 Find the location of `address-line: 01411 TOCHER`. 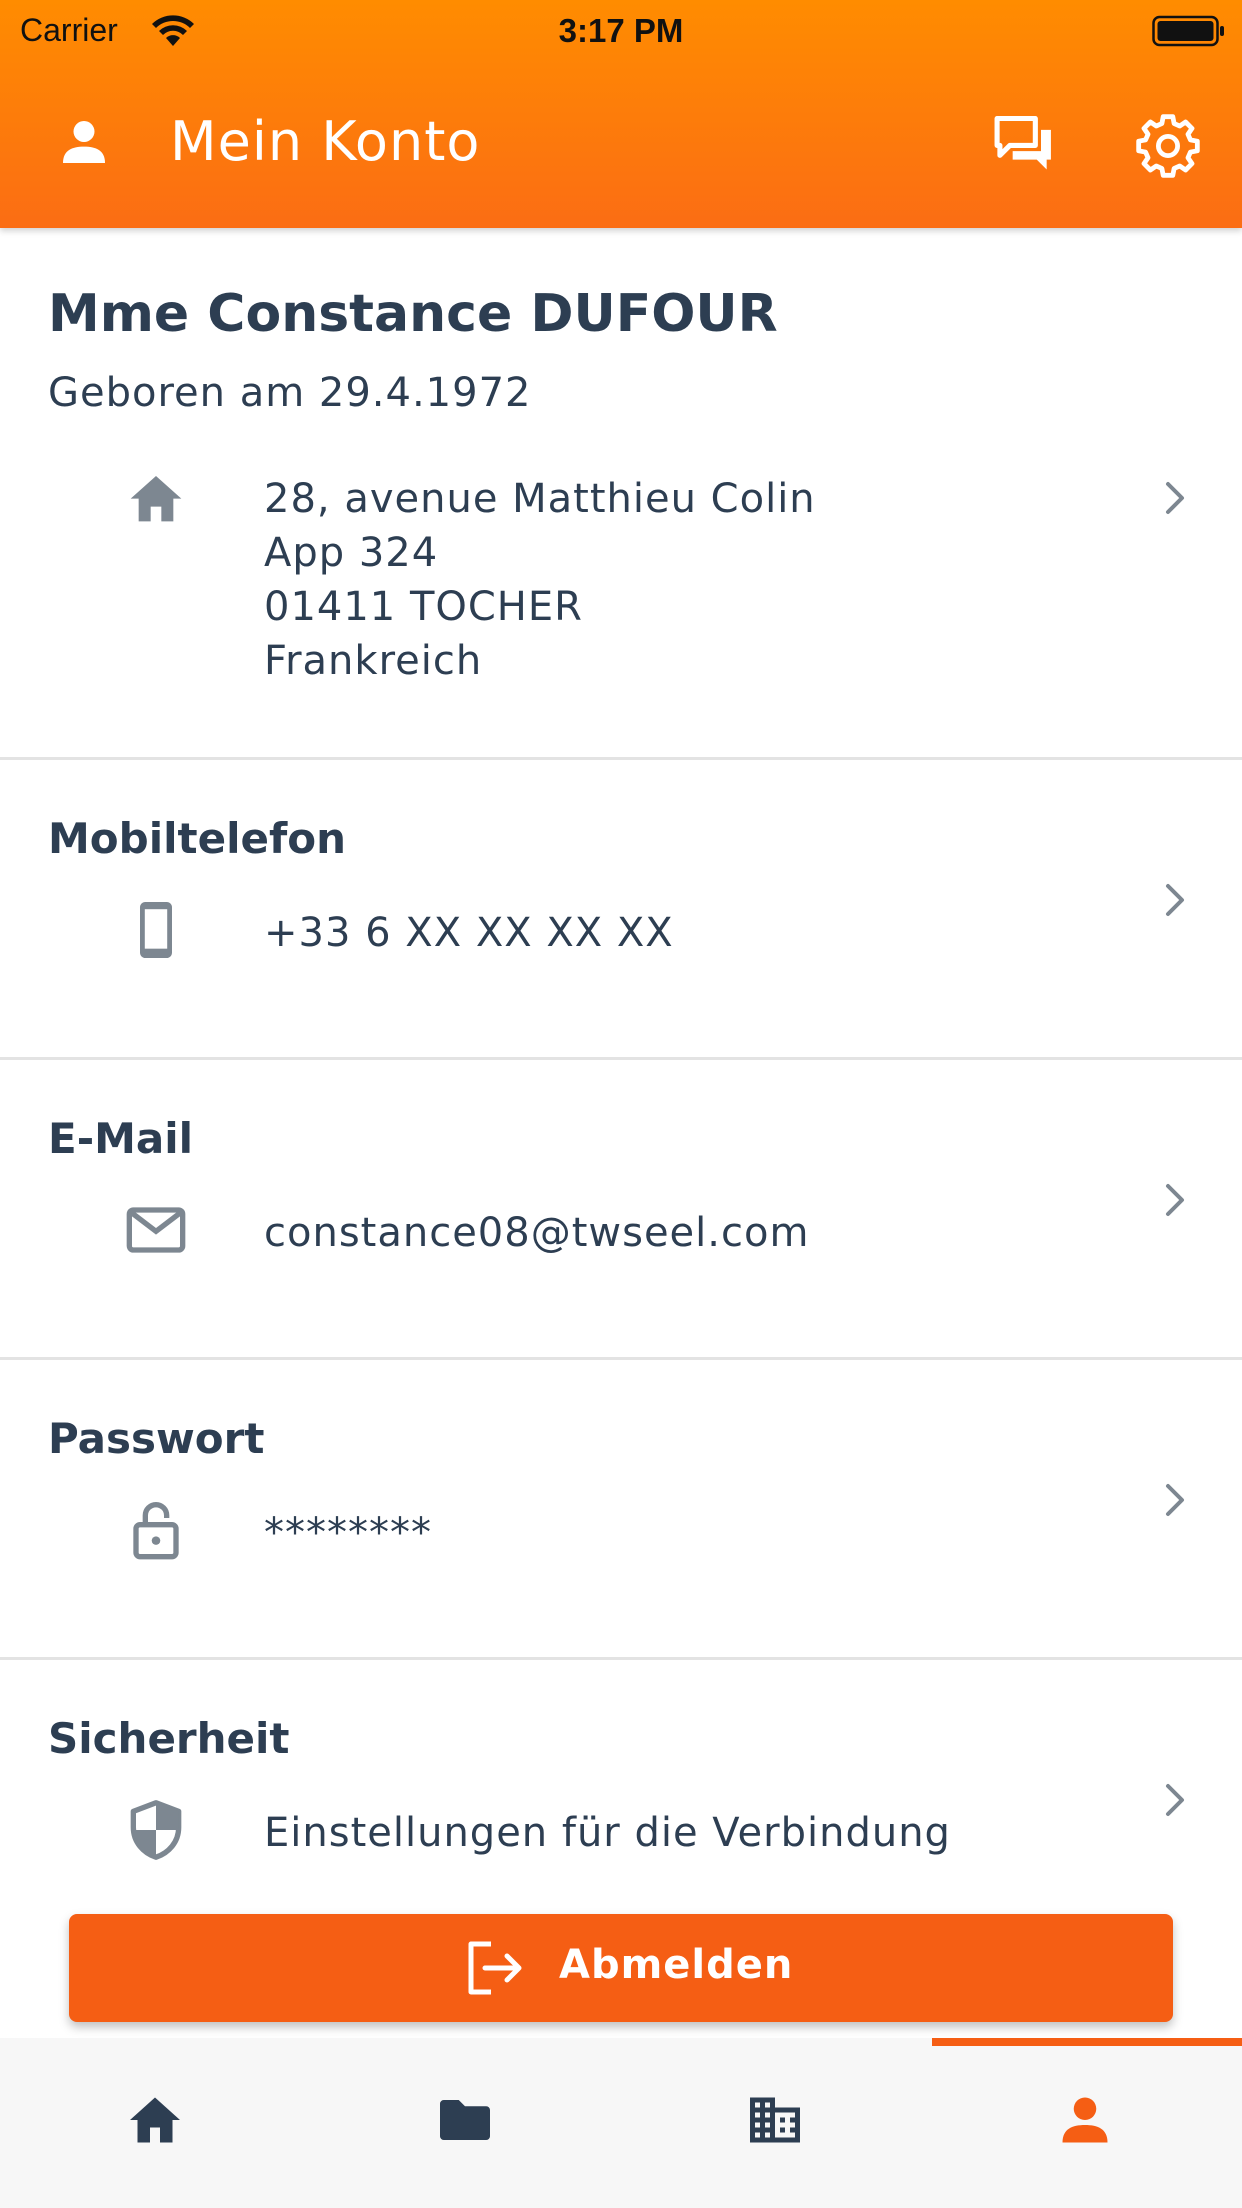

address-line: 01411 TOCHER is located at coordinates (423, 607).